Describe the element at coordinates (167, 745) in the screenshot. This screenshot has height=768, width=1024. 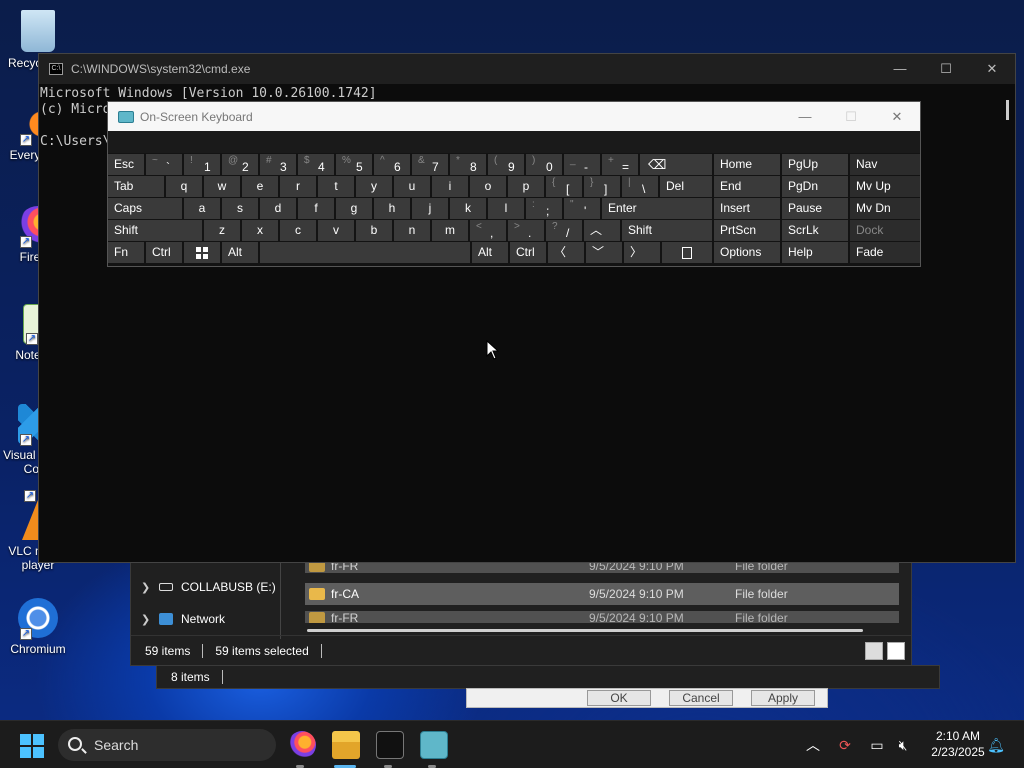
I see `taskbar-search: Search` at that location.